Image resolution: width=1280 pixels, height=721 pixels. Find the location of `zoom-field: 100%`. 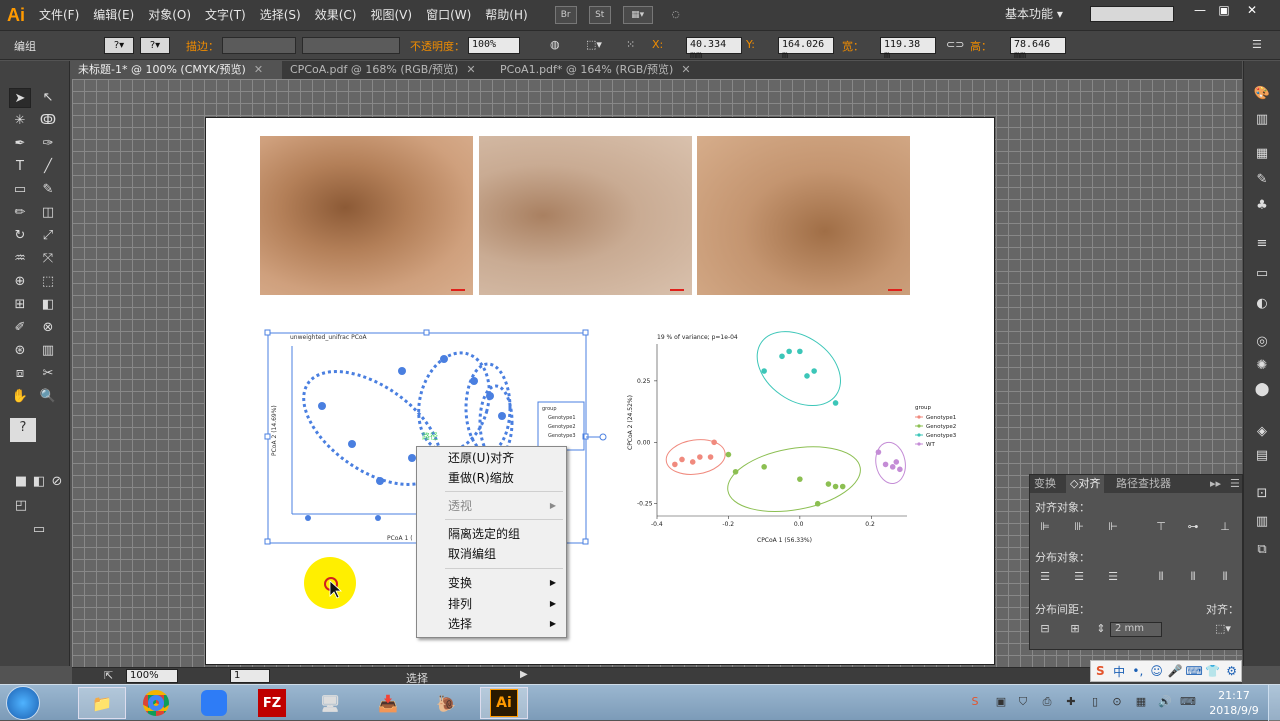

zoom-field: 100% is located at coordinates (152, 676).